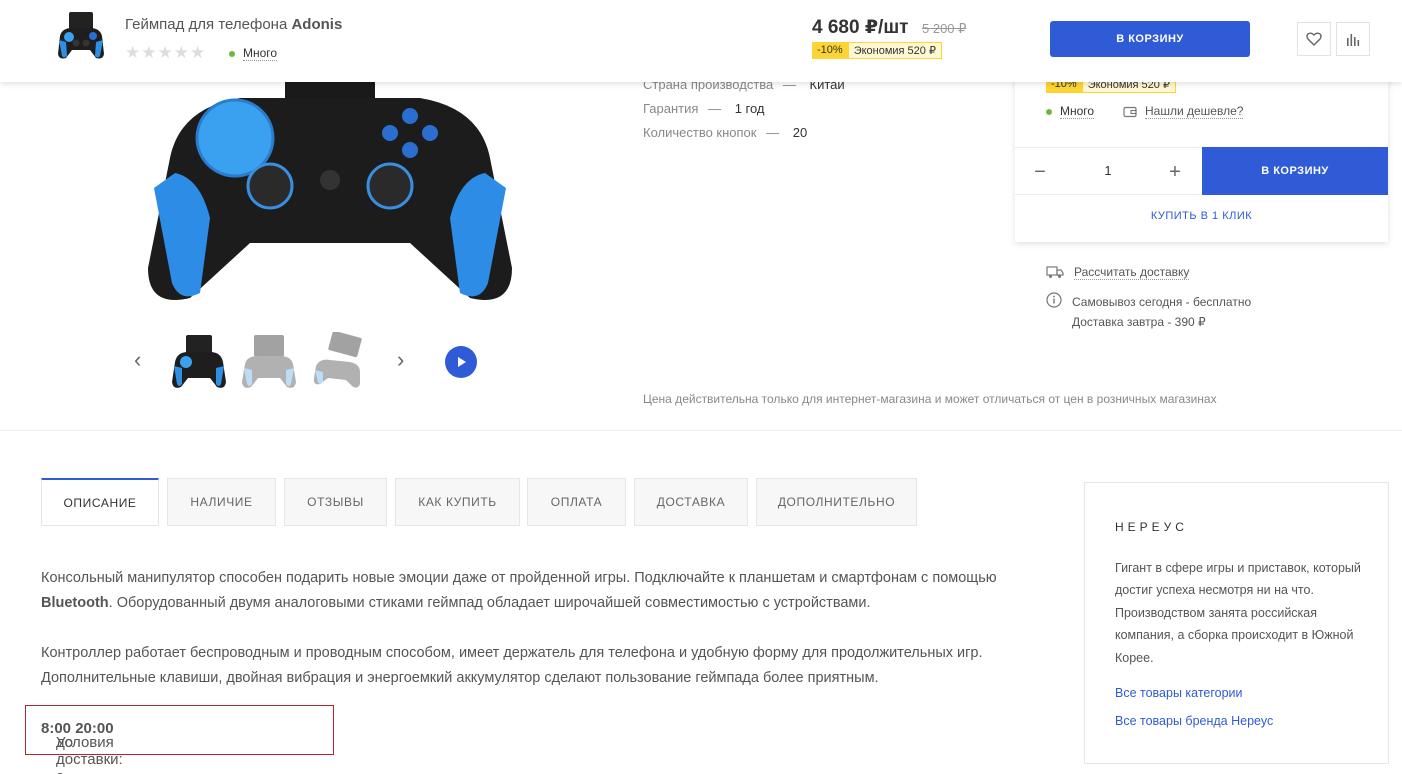  Describe the element at coordinates (1108, 170) in the screenshot. I see `quantity-value: 1` at that location.